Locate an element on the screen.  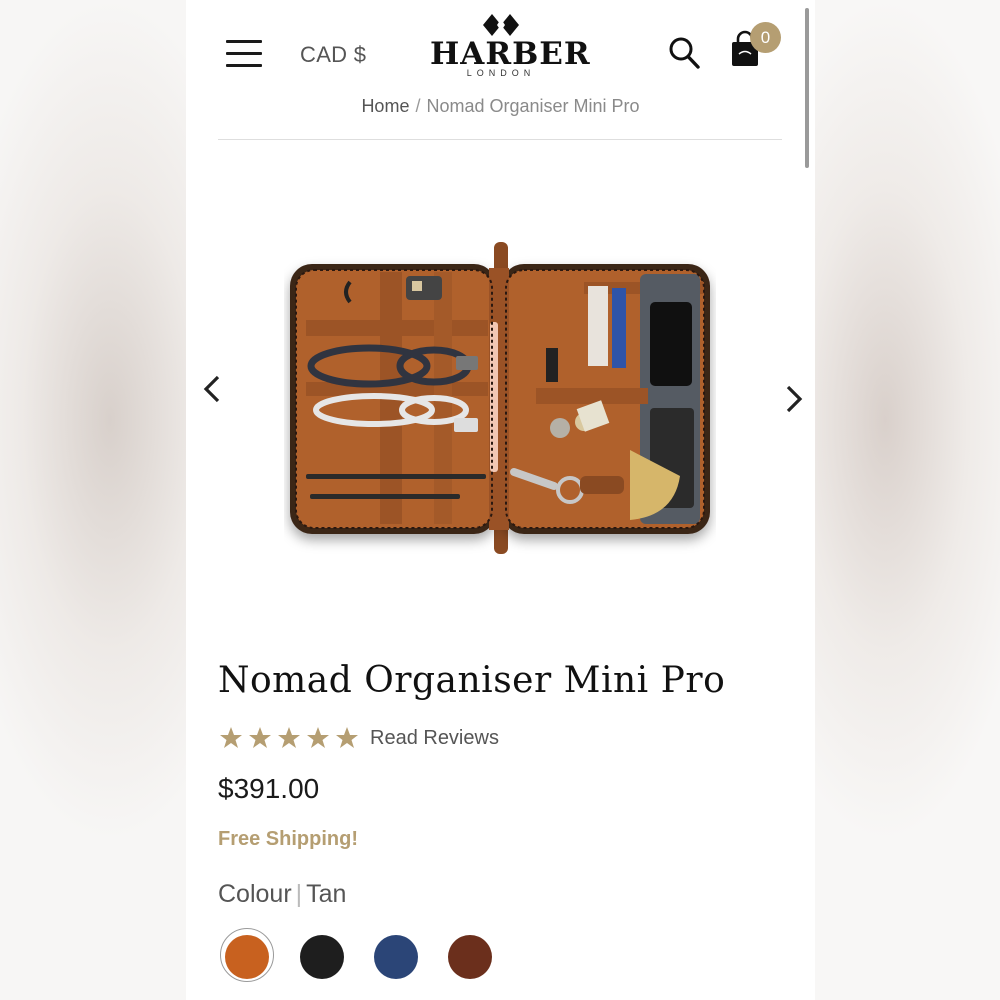
search-icon is located at coordinates (684, 53).